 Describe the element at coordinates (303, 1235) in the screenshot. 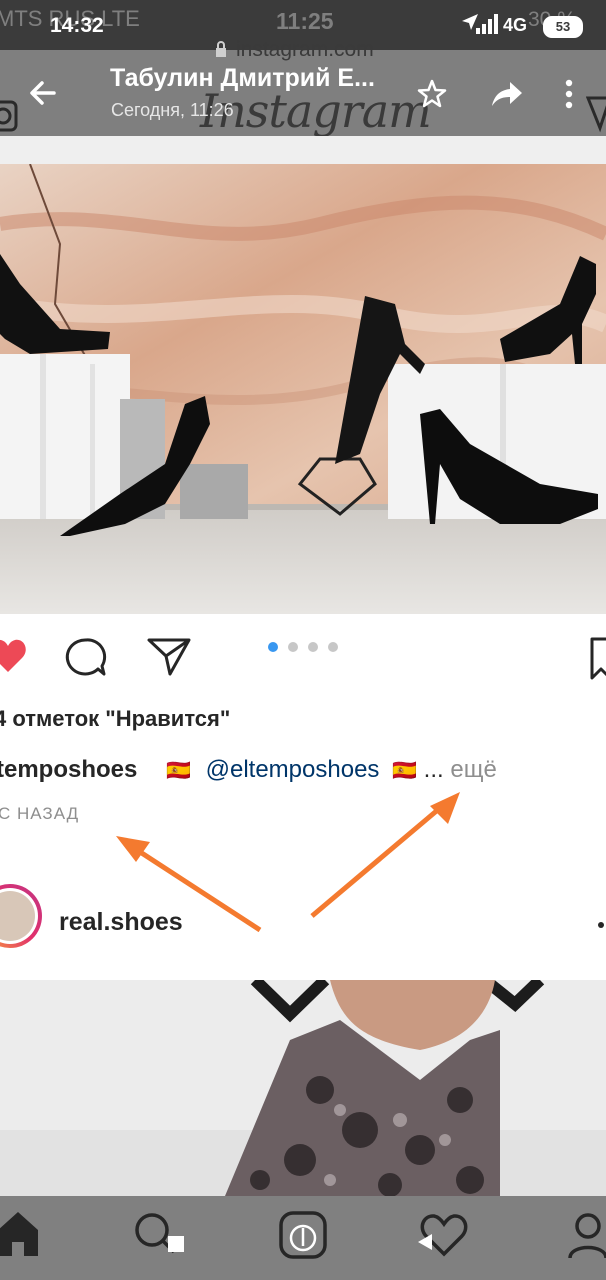

I see `add-post-icon` at that location.